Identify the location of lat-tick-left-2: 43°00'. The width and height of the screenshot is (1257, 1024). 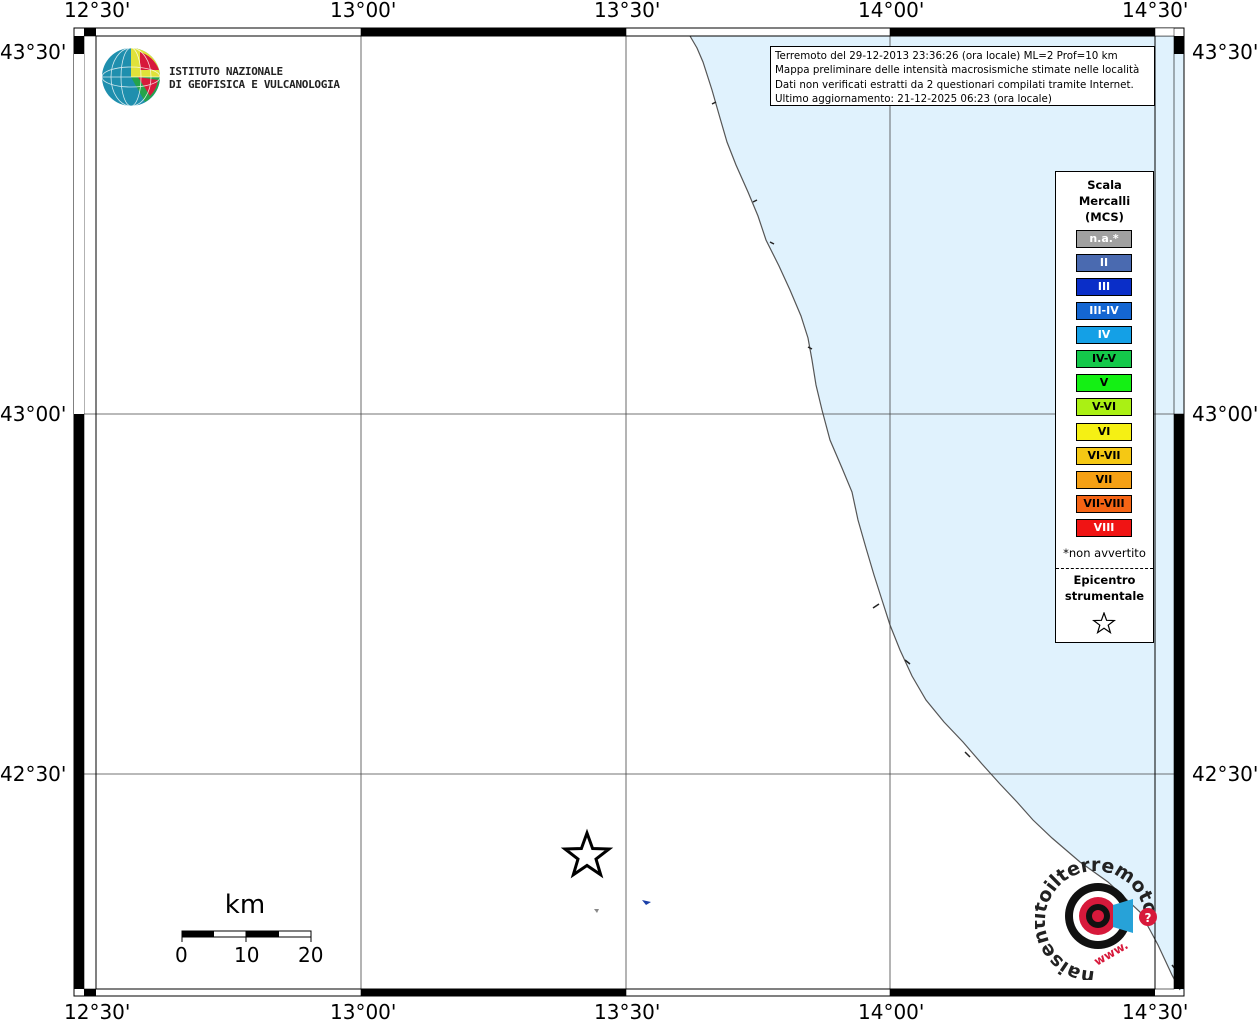
(33, 414).